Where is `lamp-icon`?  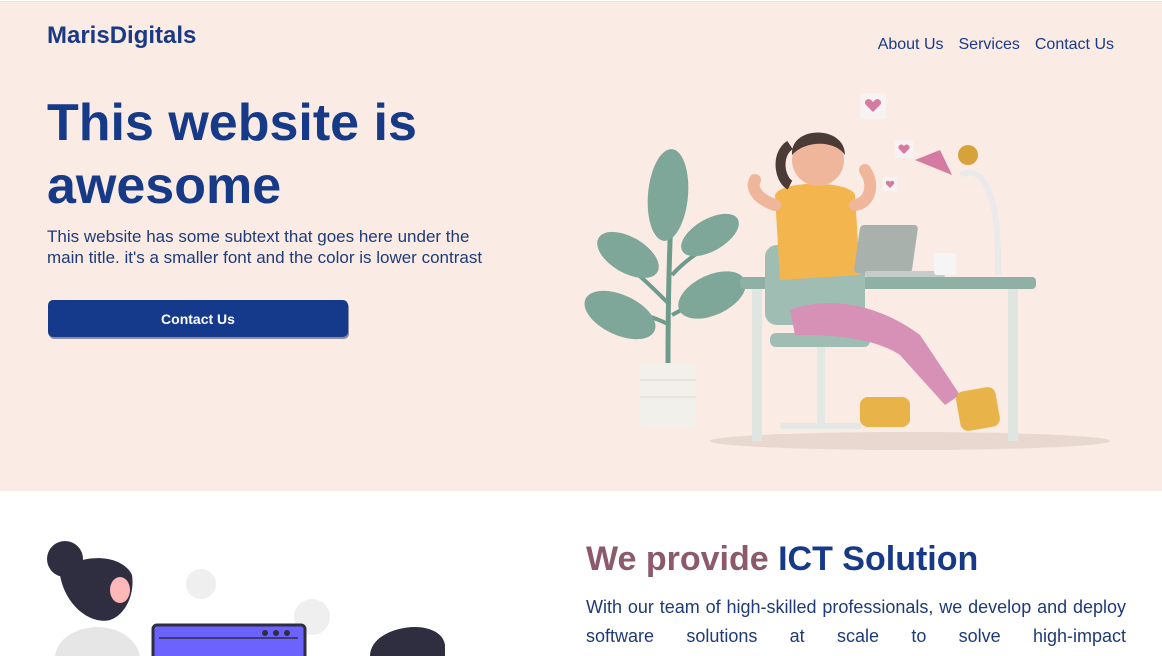
lamp-icon is located at coordinates (958, 210).